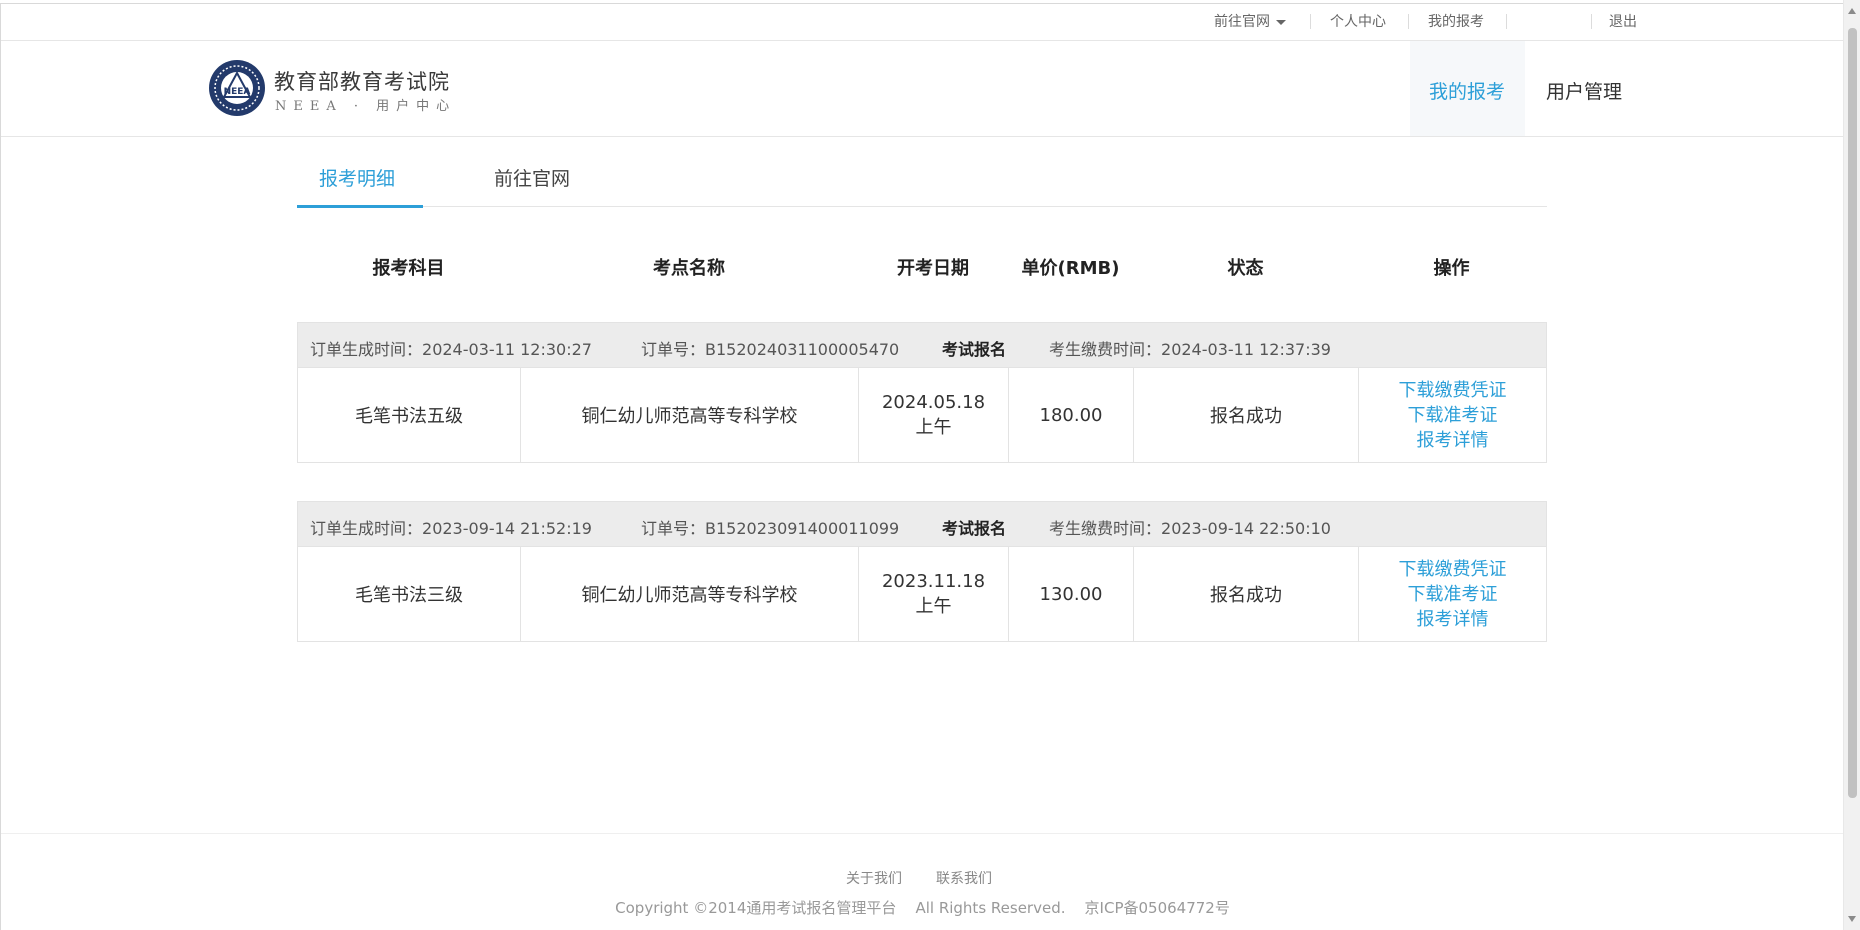 This screenshot has width=1860, height=930. Describe the element at coordinates (1852, 919) in the screenshot. I see `scroll-down-arrow-icon` at that location.